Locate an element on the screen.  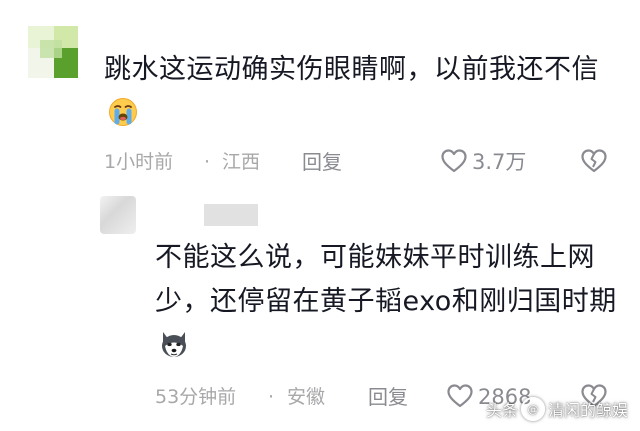
reply-time: 53分钟前 is located at coordinates (196, 397).